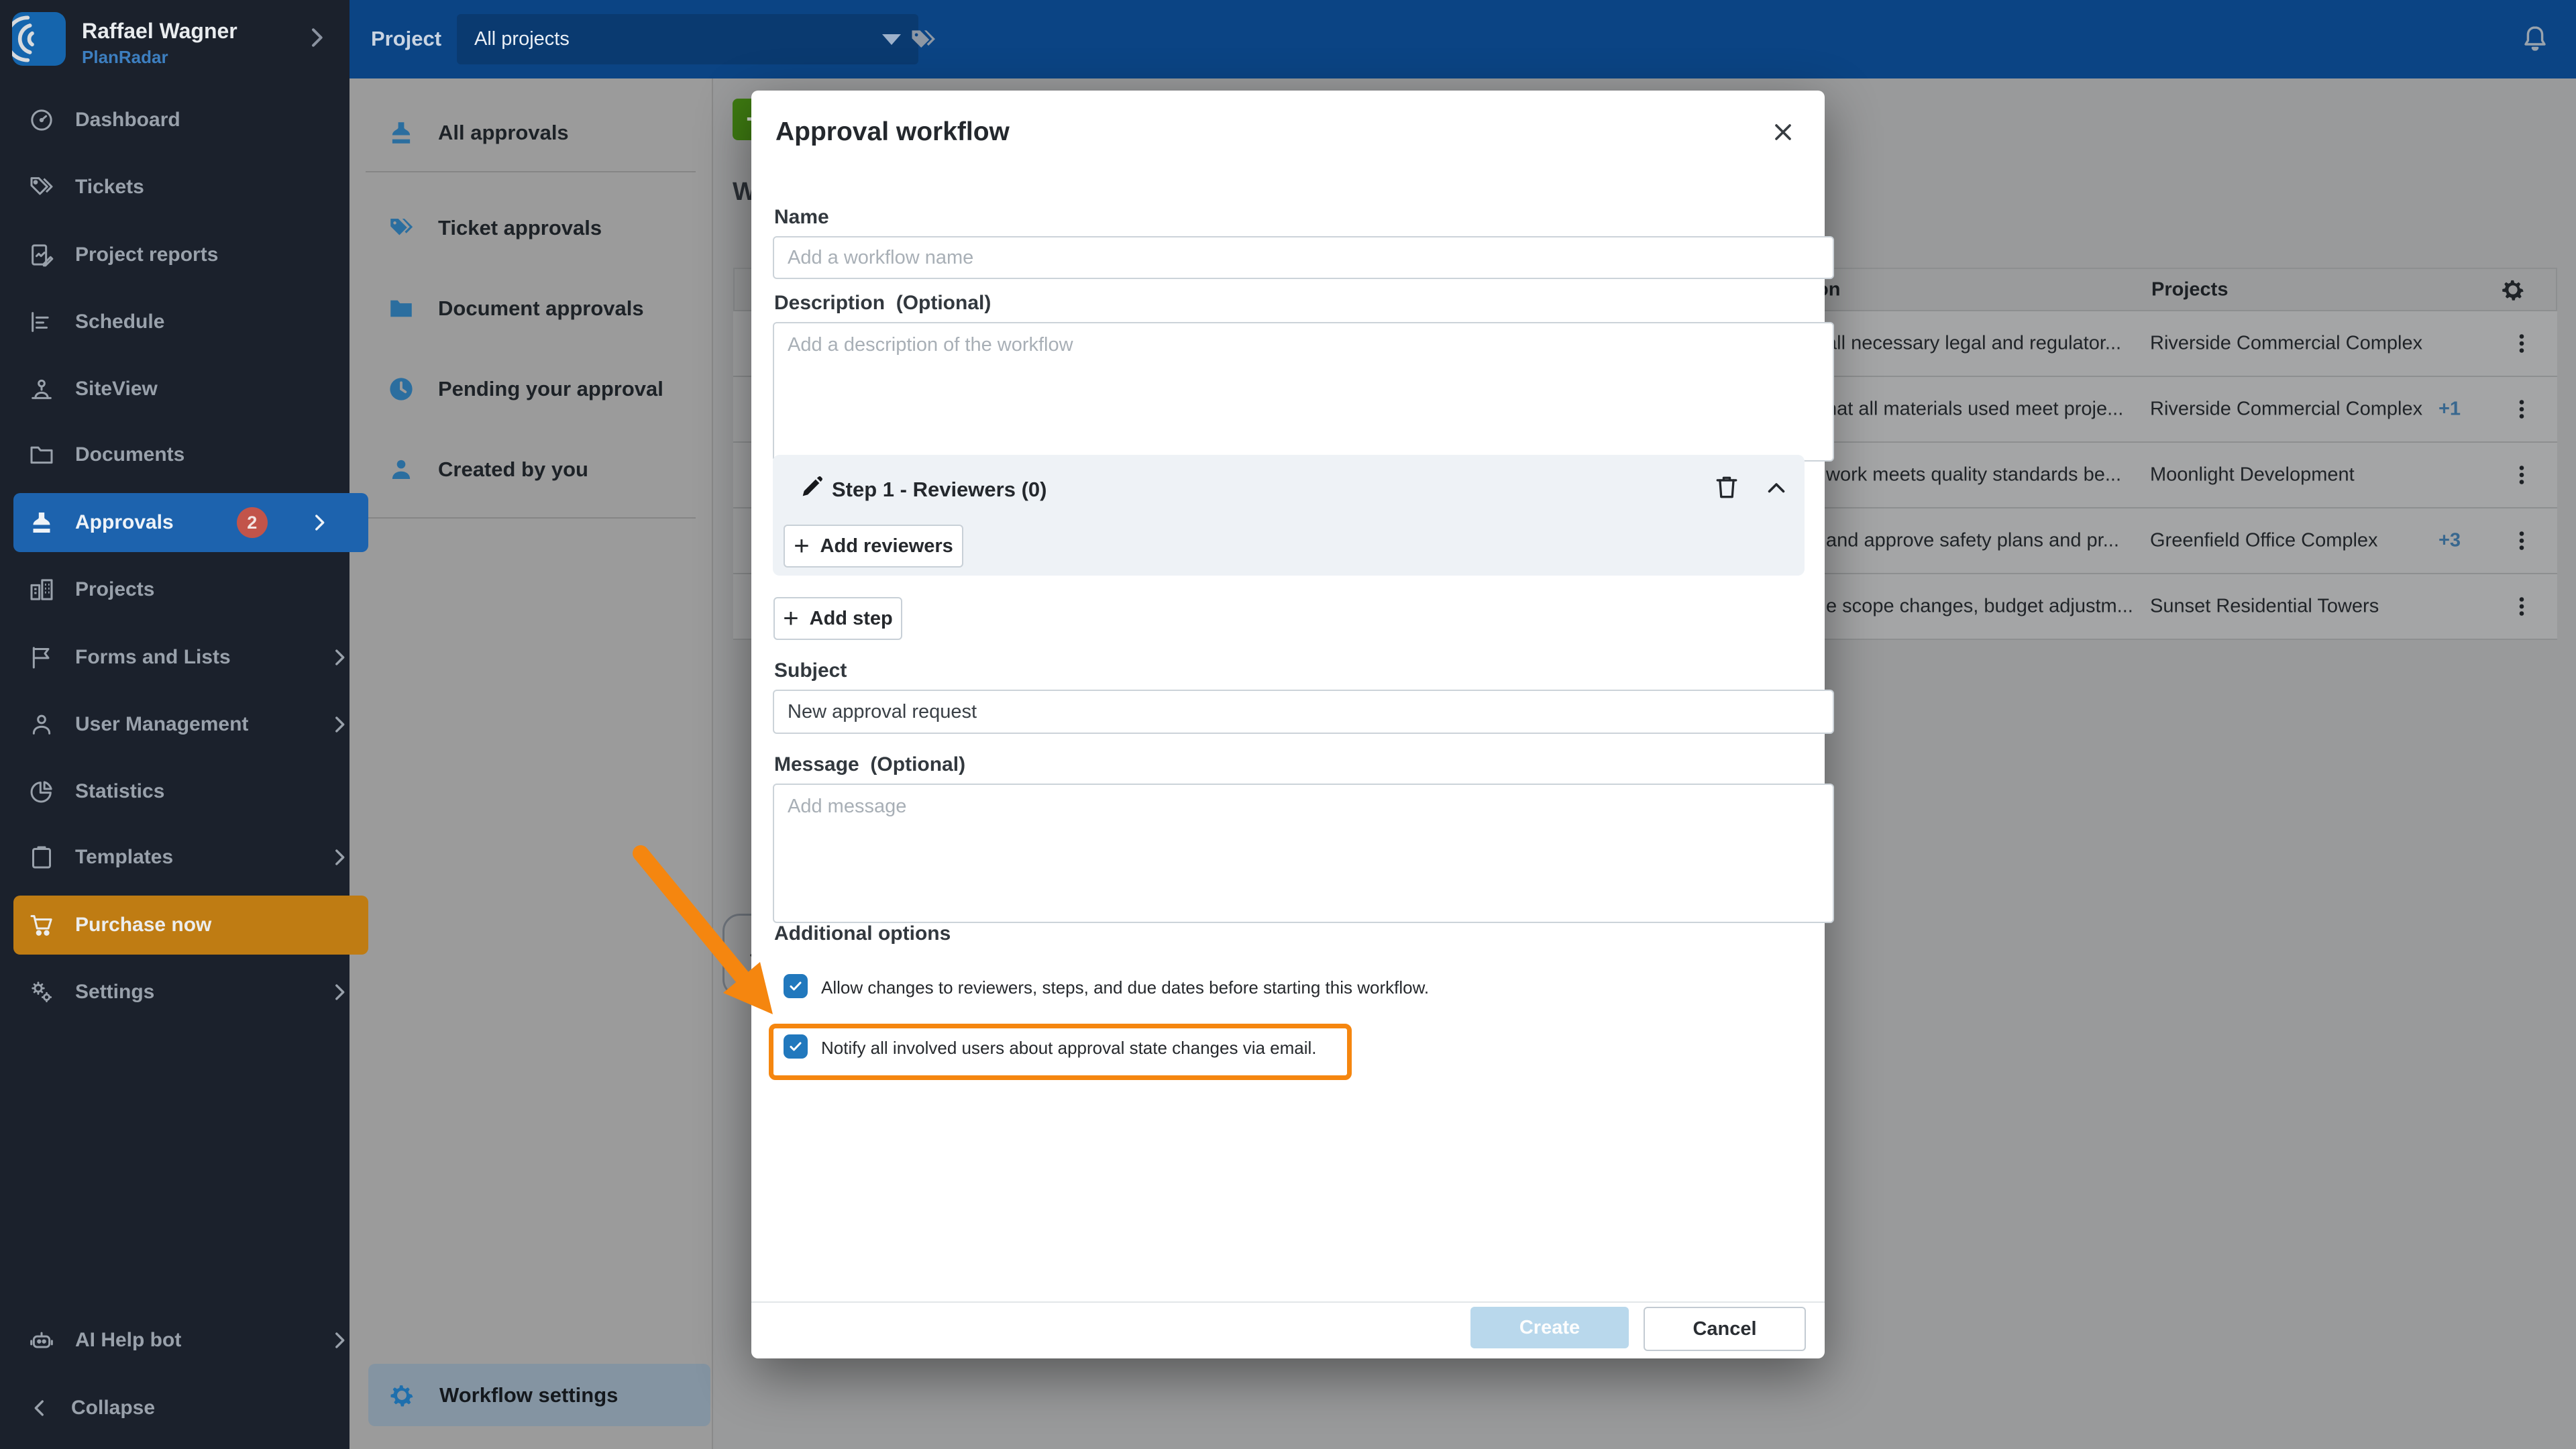 This screenshot has width=2576, height=1449. Describe the element at coordinates (41, 657) in the screenshot. I see `flag-icon` at that location.